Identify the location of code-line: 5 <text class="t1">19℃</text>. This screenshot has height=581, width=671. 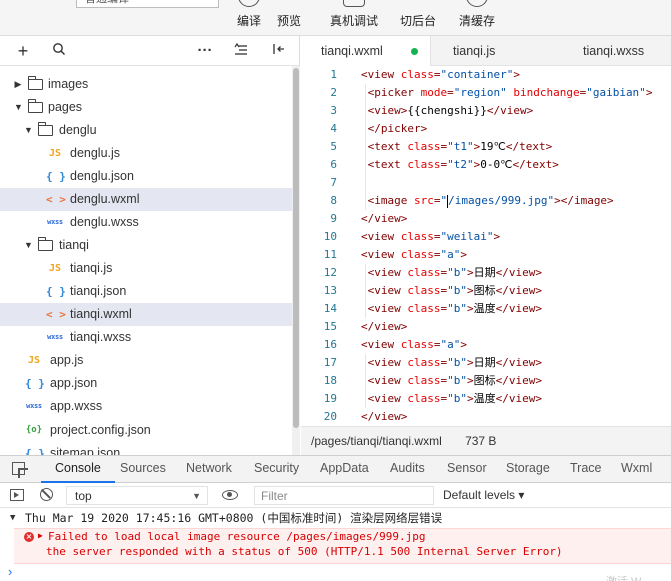
(486, 147).